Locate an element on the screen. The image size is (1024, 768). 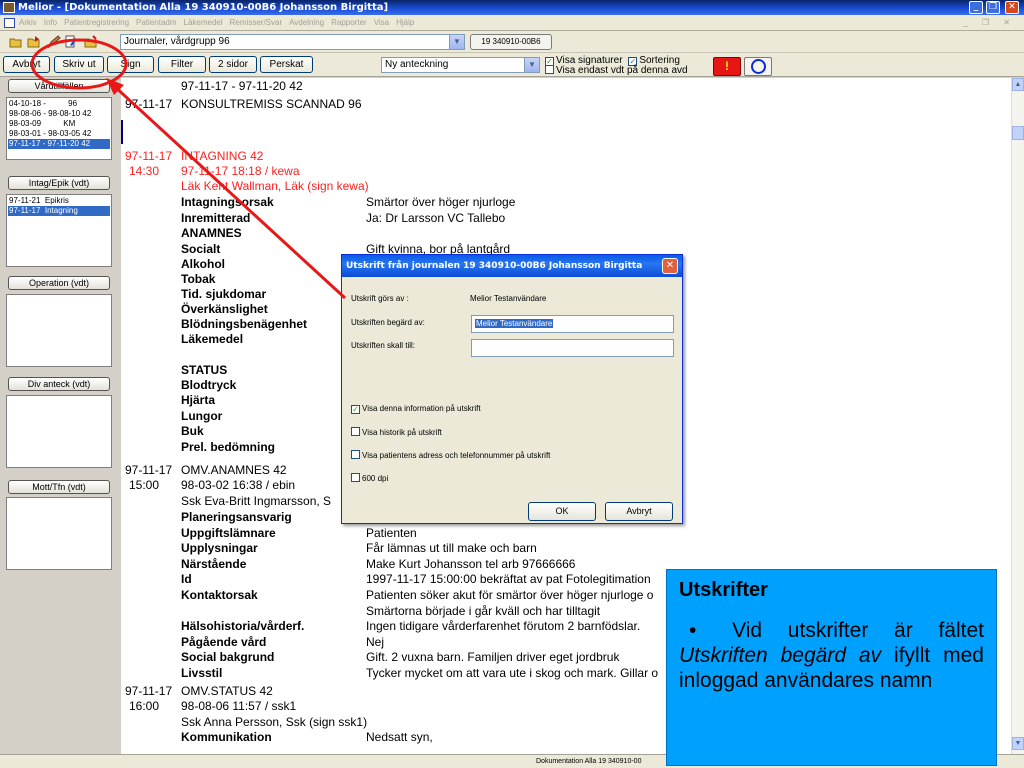
menu-item: Avdelning is located at coordinates (306, 22).